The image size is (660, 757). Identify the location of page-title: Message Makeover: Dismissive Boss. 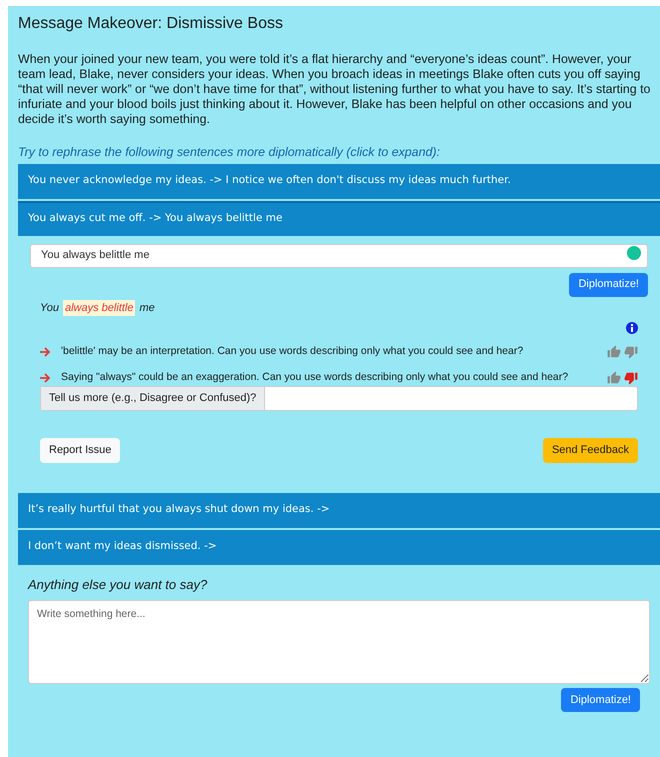
(151, 24).